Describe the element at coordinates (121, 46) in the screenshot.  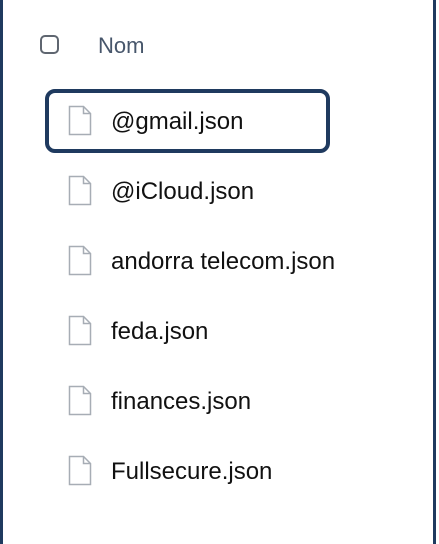
I see `name-column-header: Nom` at that location.